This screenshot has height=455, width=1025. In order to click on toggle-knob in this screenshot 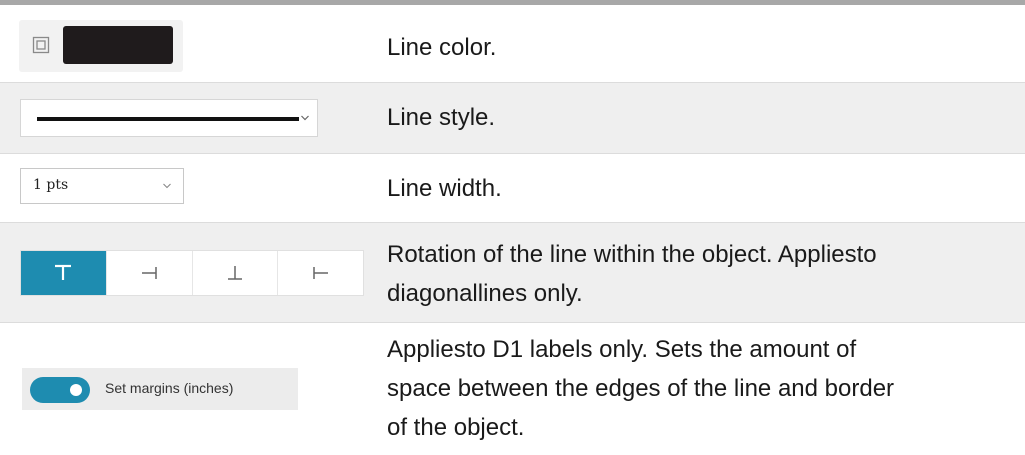, I will do `click(76, 390)`.